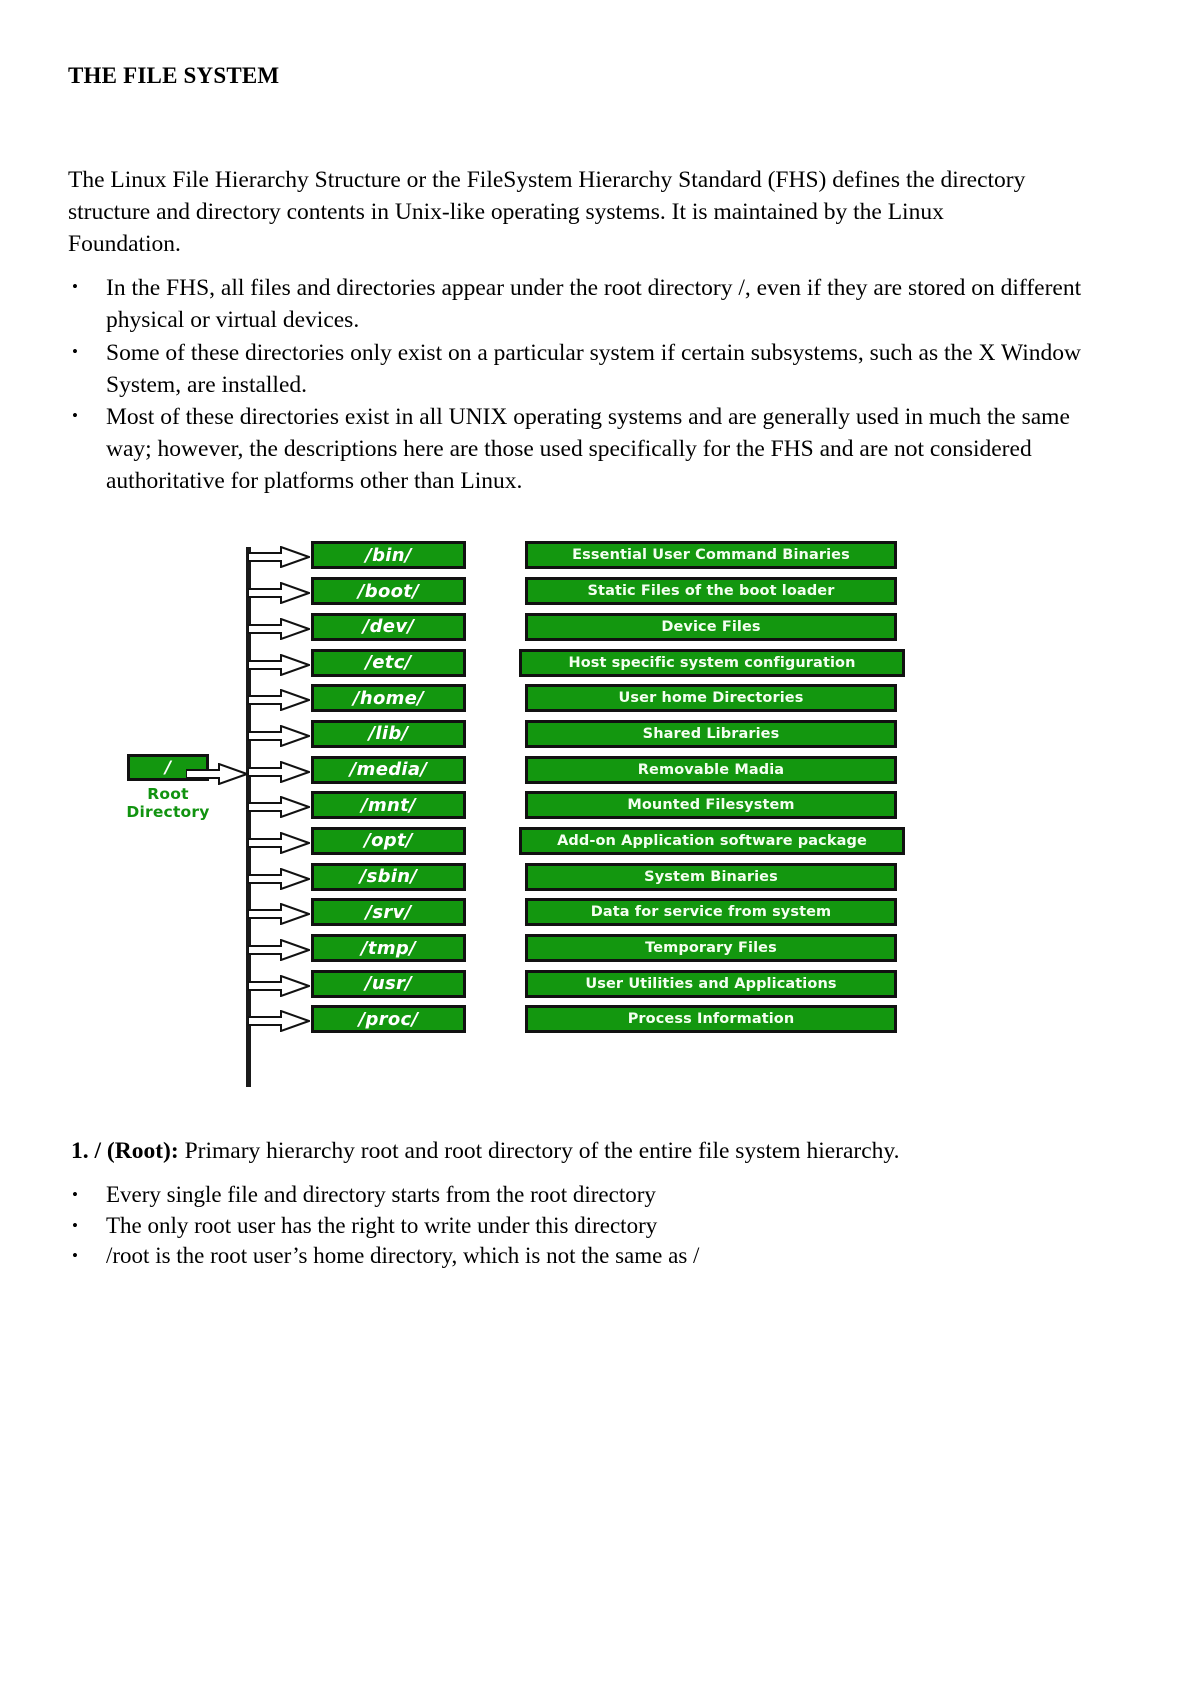 The height and width of the screenshot is (1697, 1200). Describe the element at coordinates (711, 1019) in the screenshot. I see `directory-description-box: Process Information` at that location.